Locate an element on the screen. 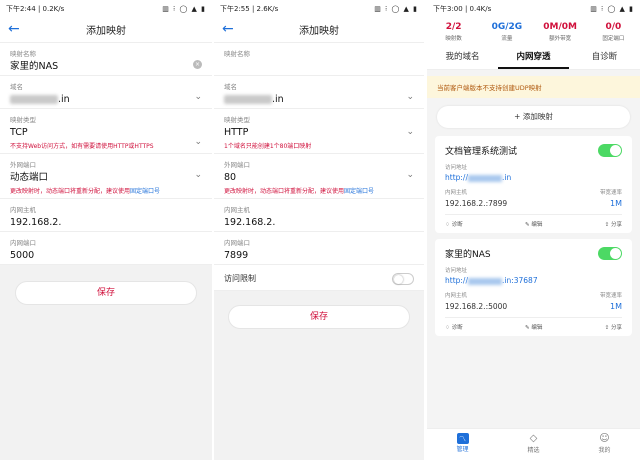  tab-intranet-penetration: 内网穿透 is located at coordinates (533, 57).